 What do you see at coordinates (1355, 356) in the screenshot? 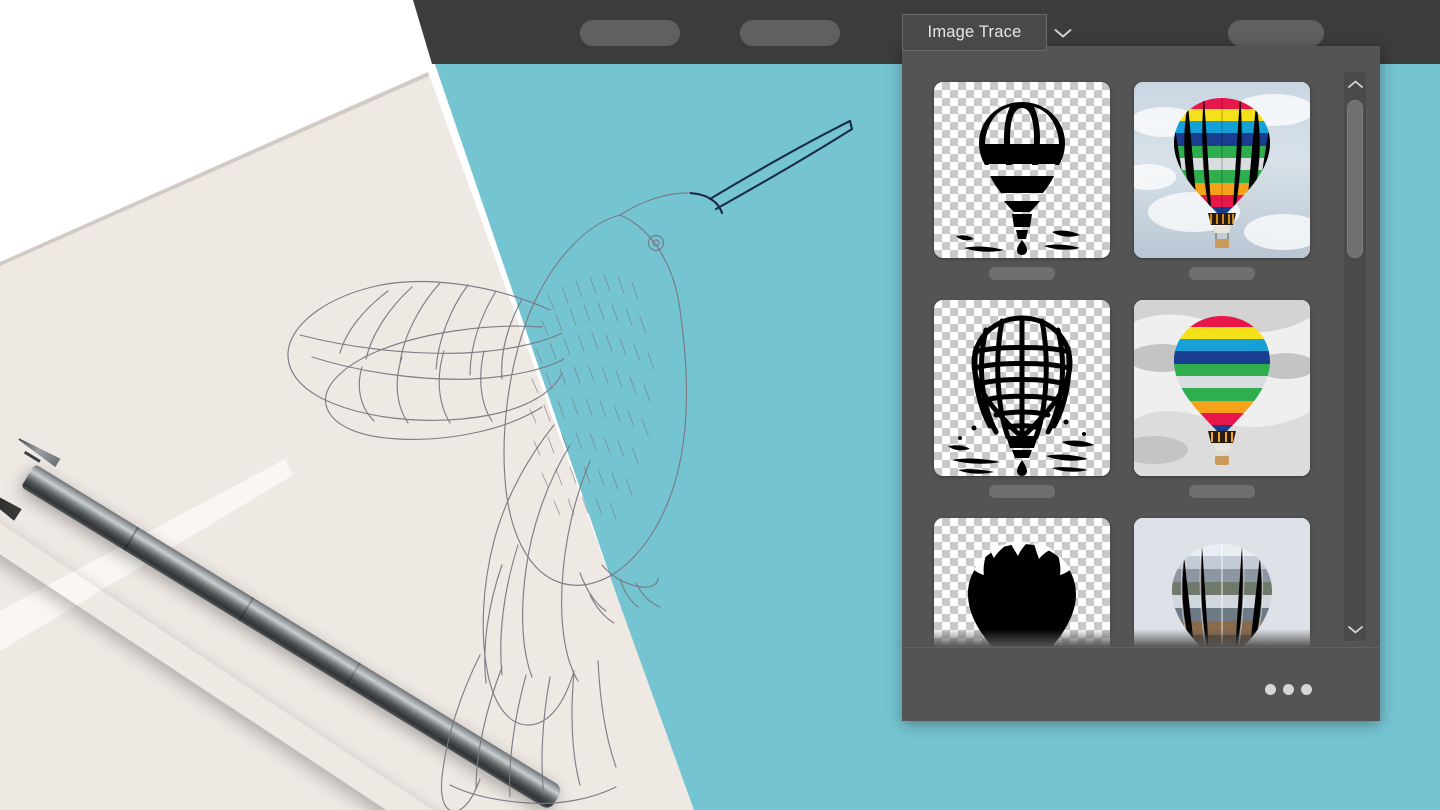
I see `panel-scrollbar` at bounding box center [1355, 356].